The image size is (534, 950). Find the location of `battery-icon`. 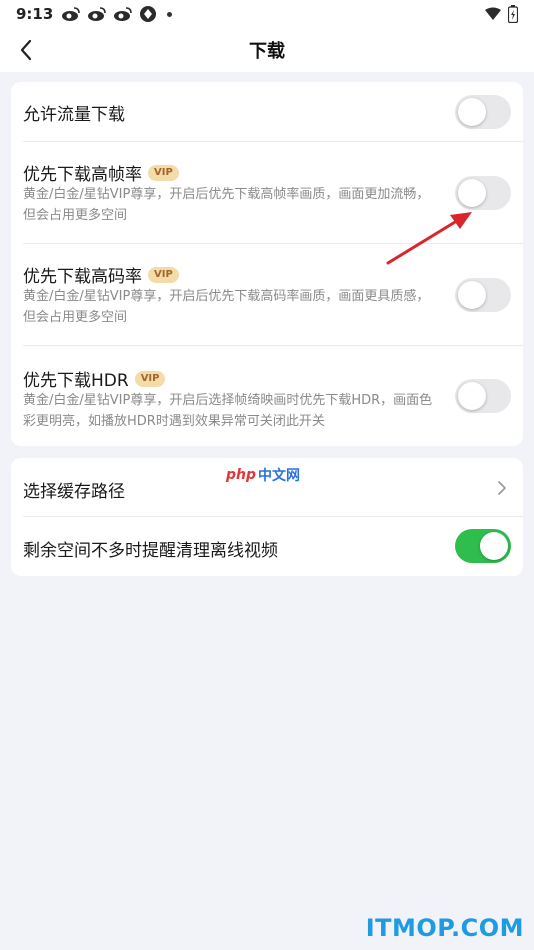

battery-icon is located at coordinates (513, 14).